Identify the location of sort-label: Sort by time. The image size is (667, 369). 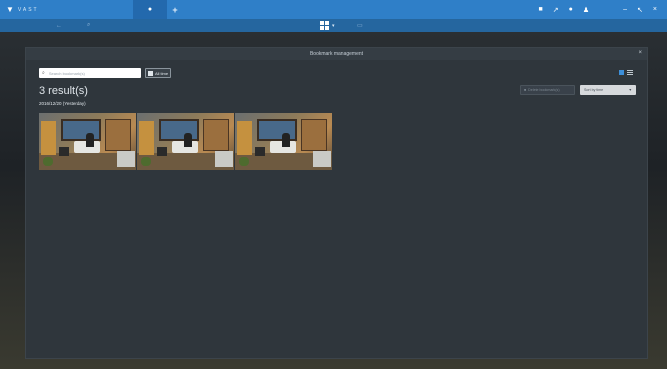
(594, 90).